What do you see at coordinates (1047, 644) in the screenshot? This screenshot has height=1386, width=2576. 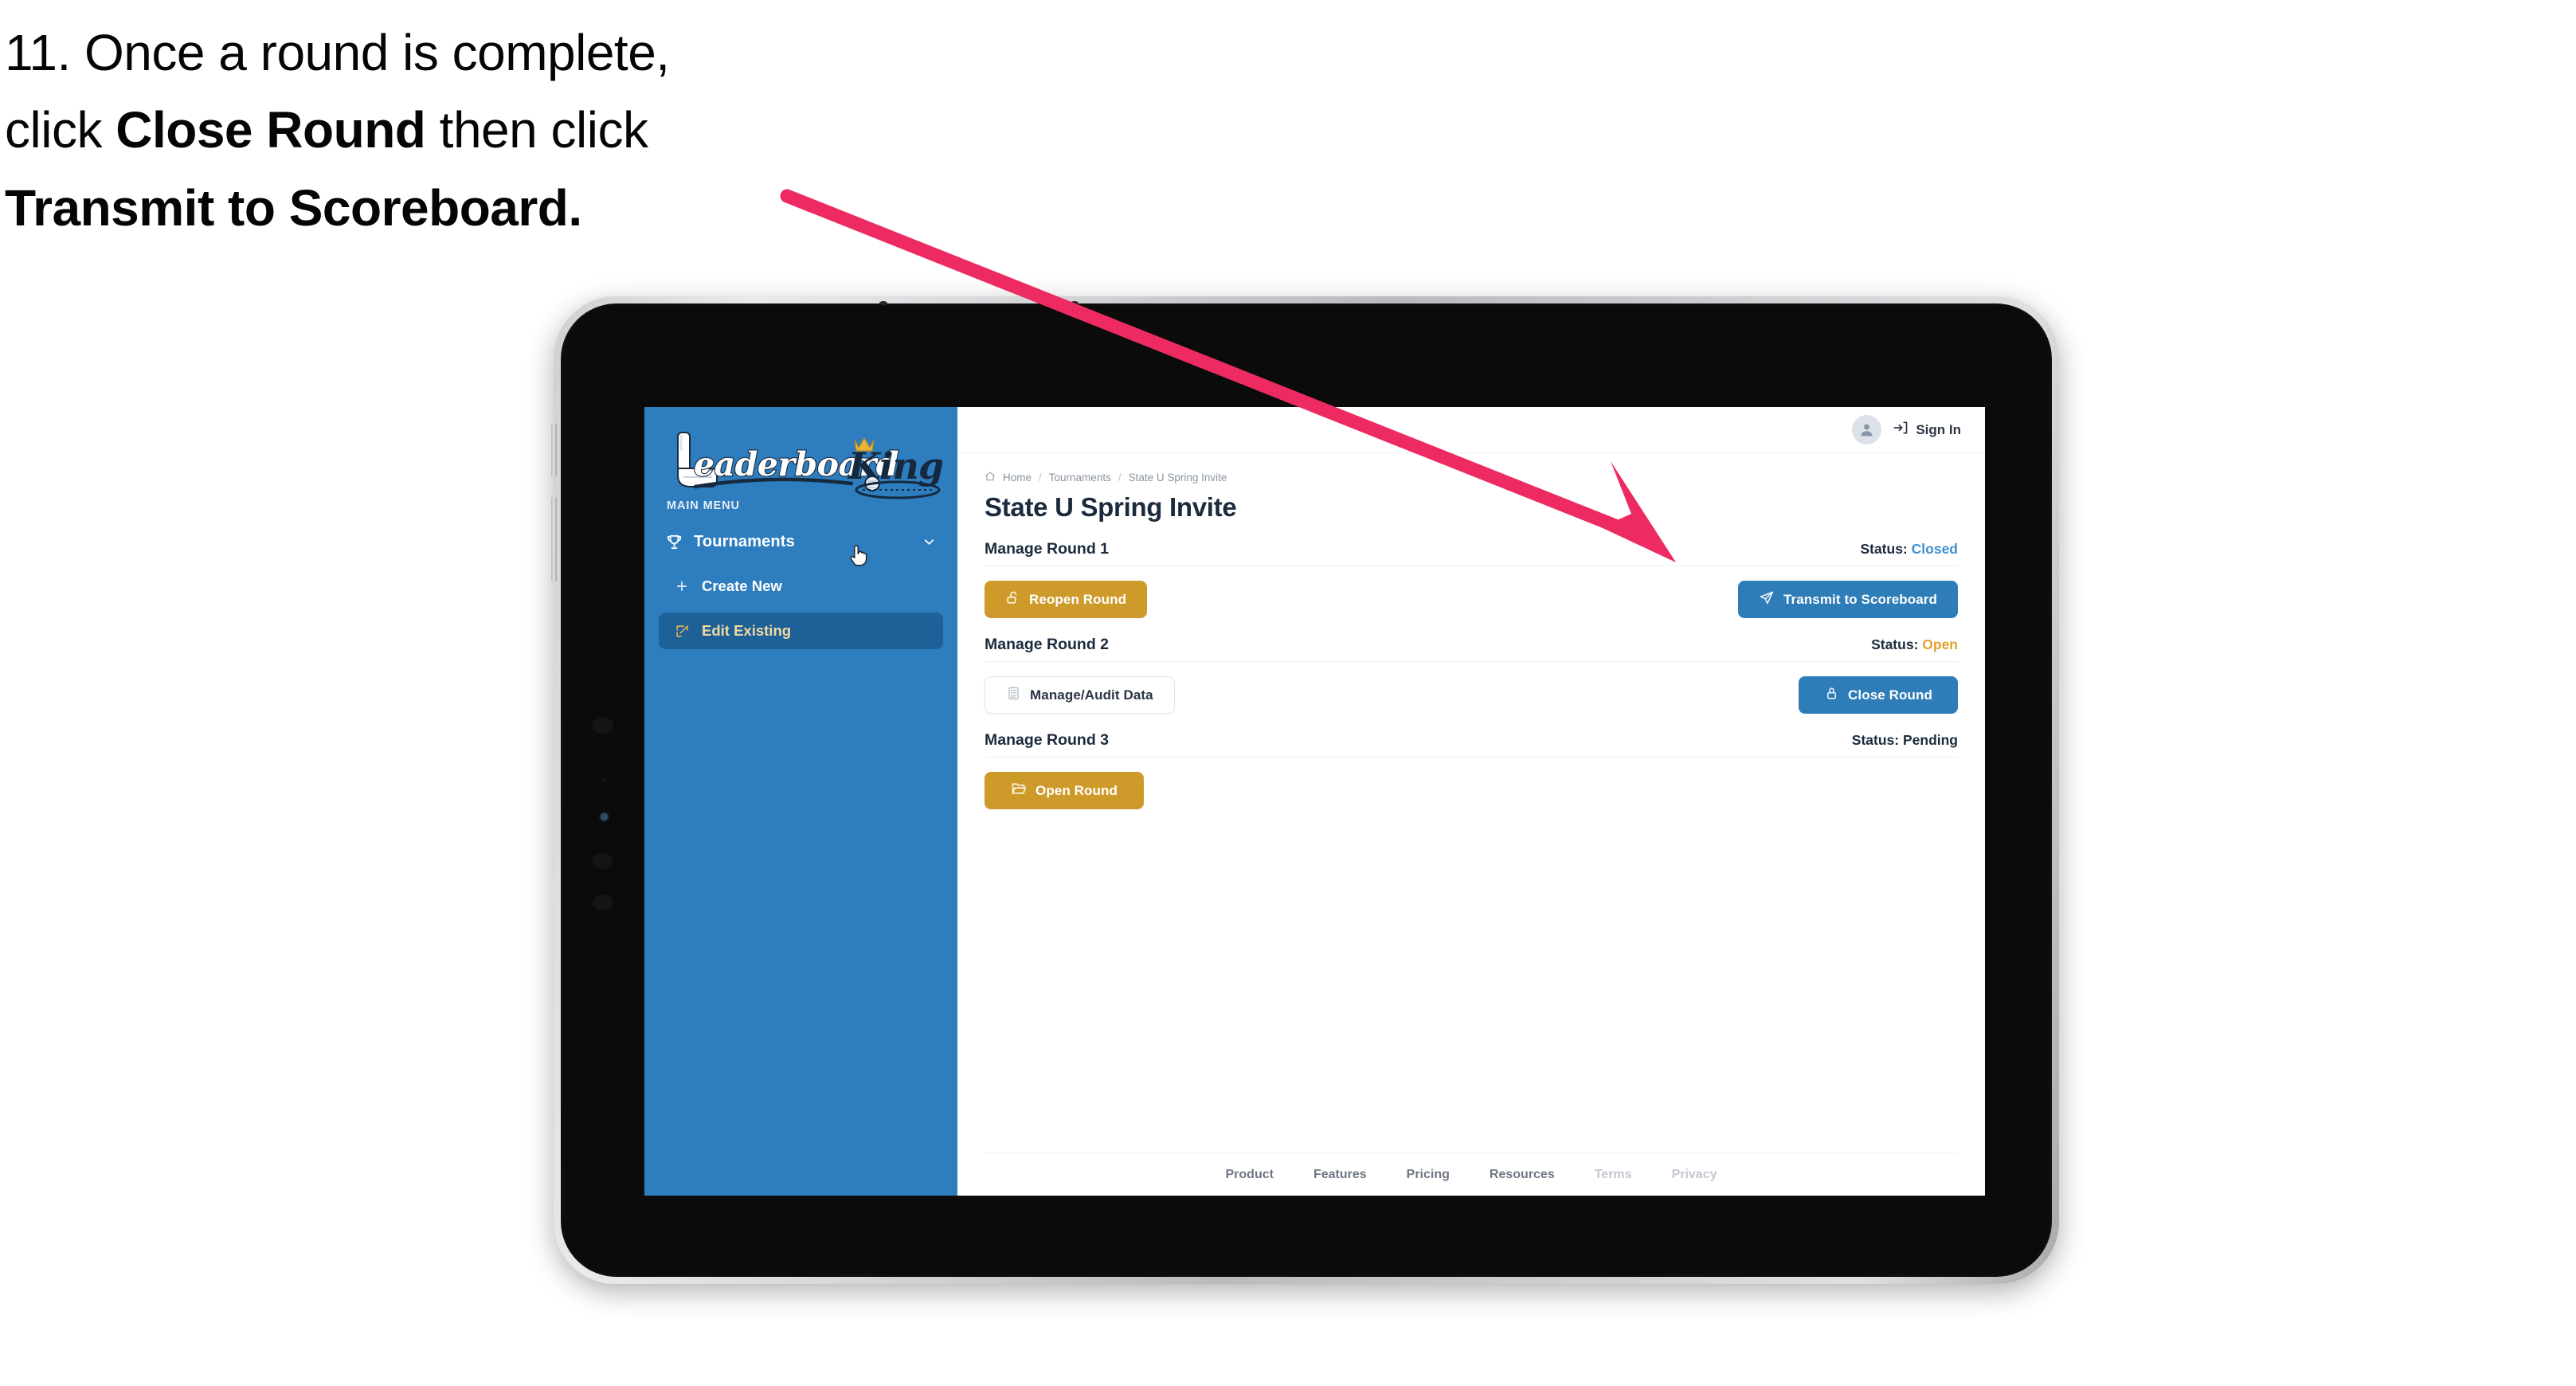 I see `round-2-title: Manage Round 2` at bounding box center [1047, 644].